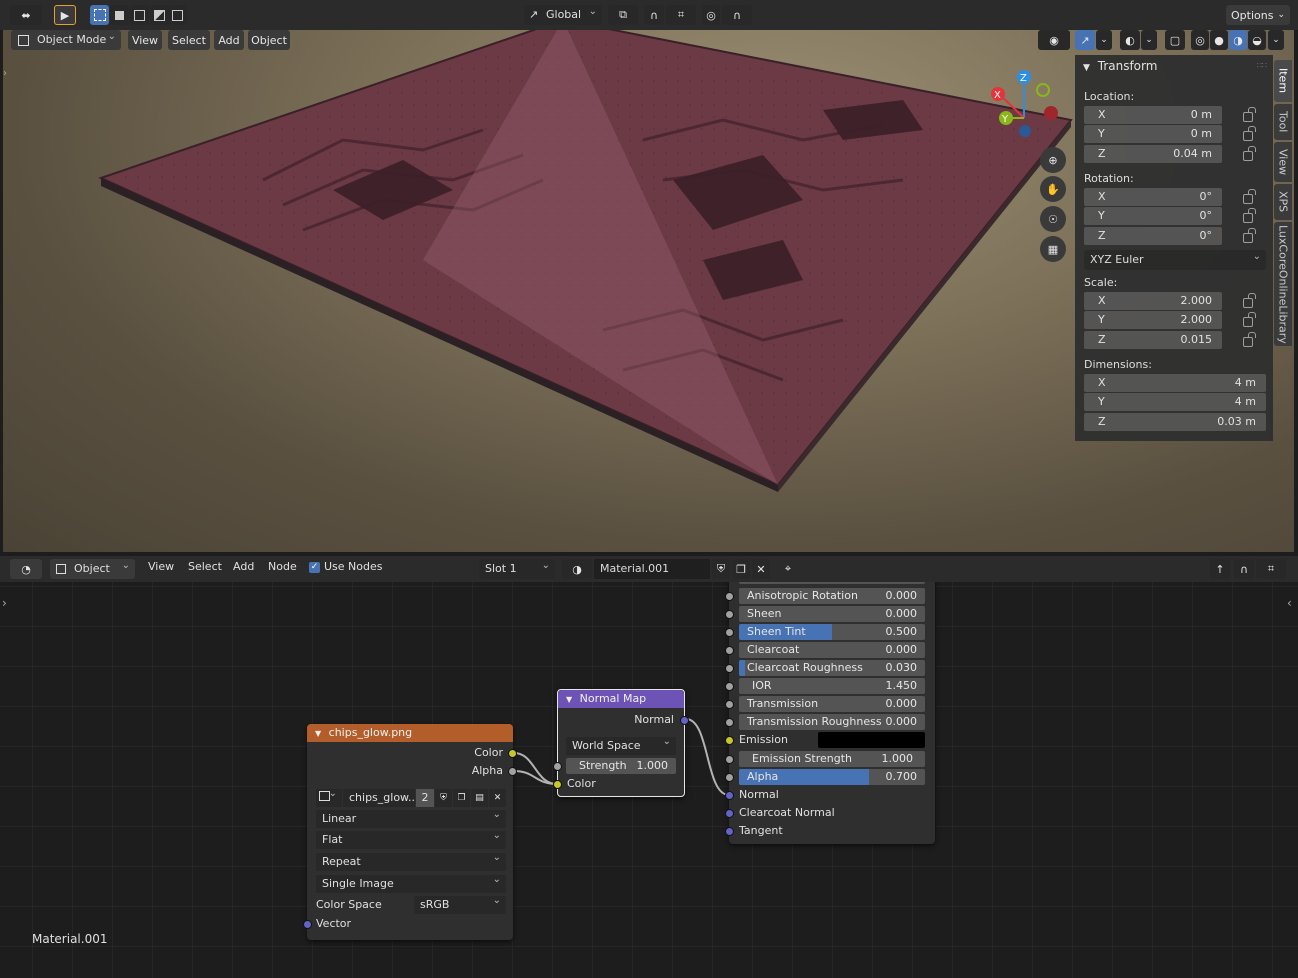  Describe the element at coordinates (1283, 284) in the screenshot. I see `tab-luxcore-online-library: LuxCoreOnlineLibrary` at that location.